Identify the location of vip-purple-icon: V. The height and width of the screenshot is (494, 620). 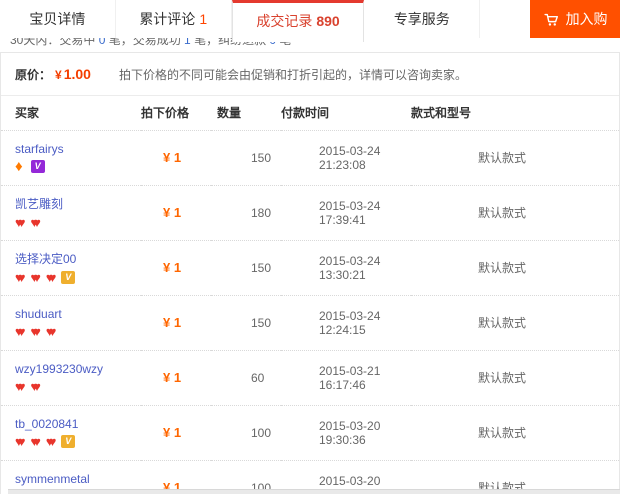
(37, 166).